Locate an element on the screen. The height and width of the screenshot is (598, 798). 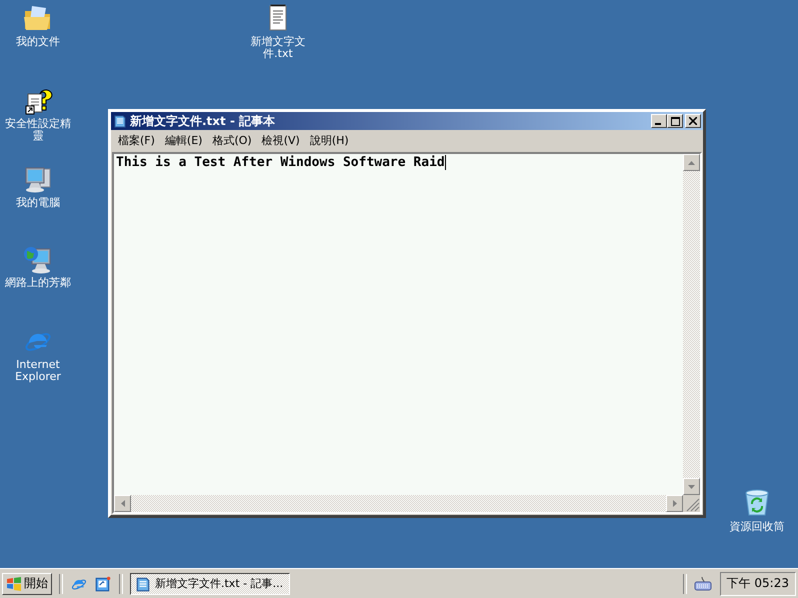
horizontal-scrollbar is located at coordinates (398, 503).